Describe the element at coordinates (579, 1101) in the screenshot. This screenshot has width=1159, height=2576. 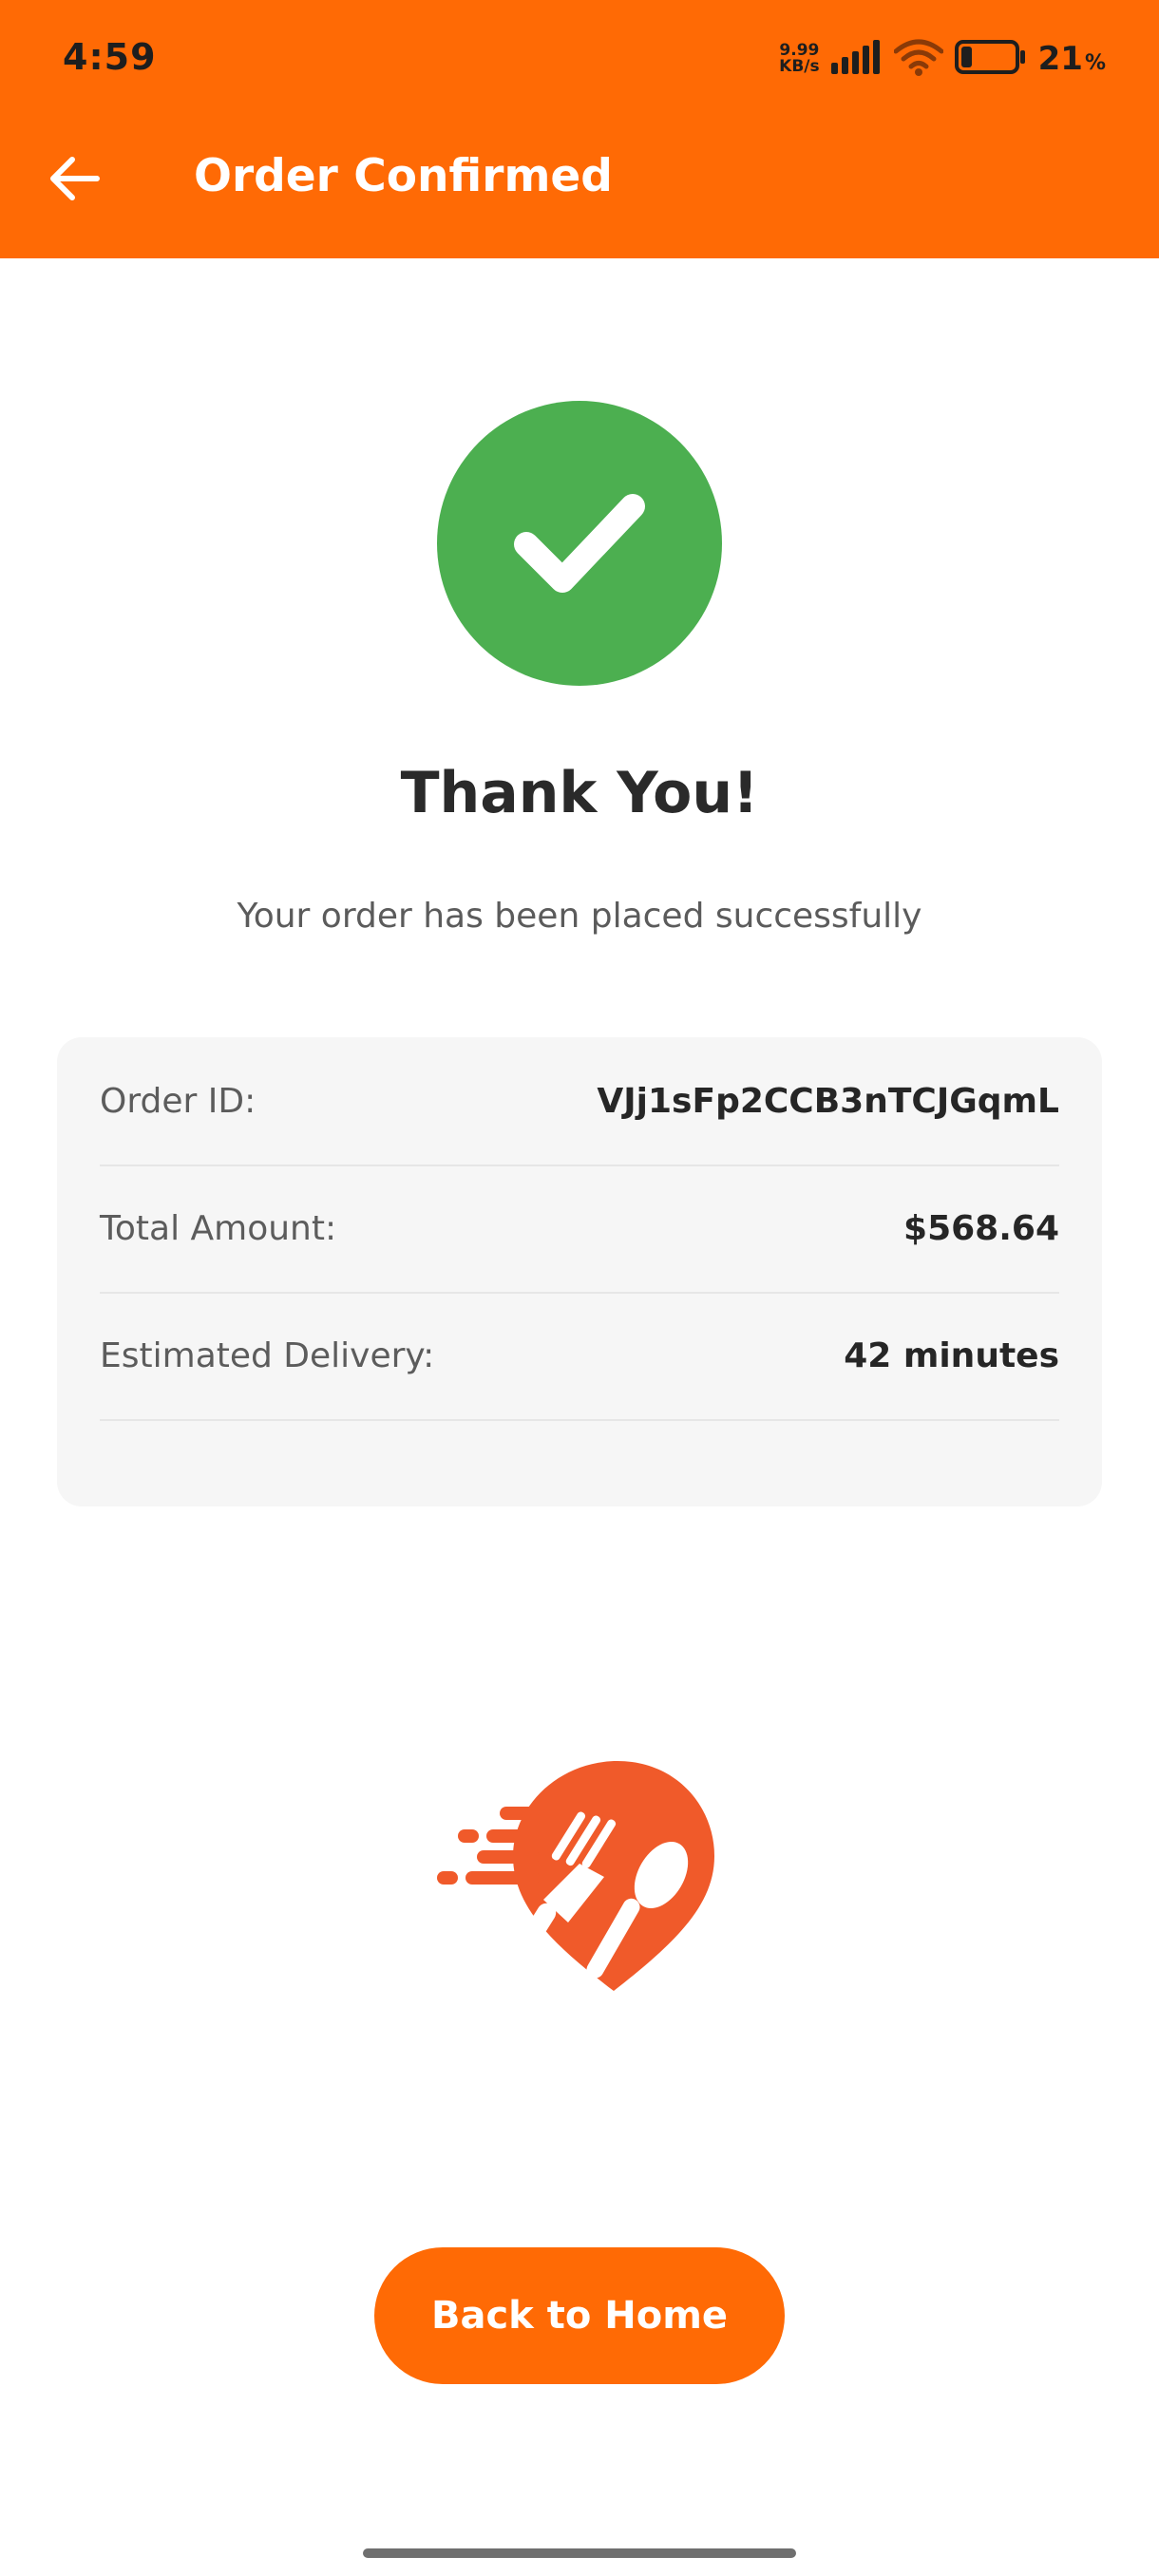
I see `order-id-row: Order ID: VJj1sFp2CCB3nTCJGqmL` at that location.